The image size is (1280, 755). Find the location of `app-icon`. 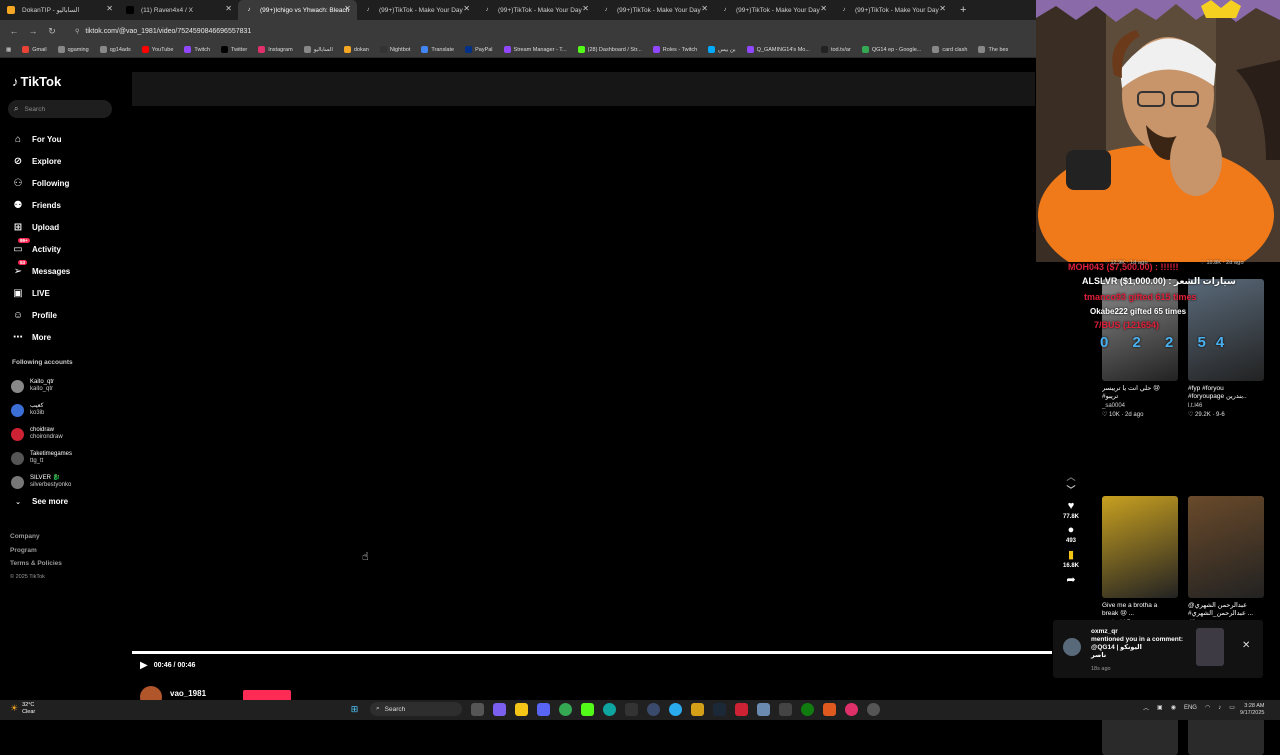

app-icon is located at coordinates (697, 709).